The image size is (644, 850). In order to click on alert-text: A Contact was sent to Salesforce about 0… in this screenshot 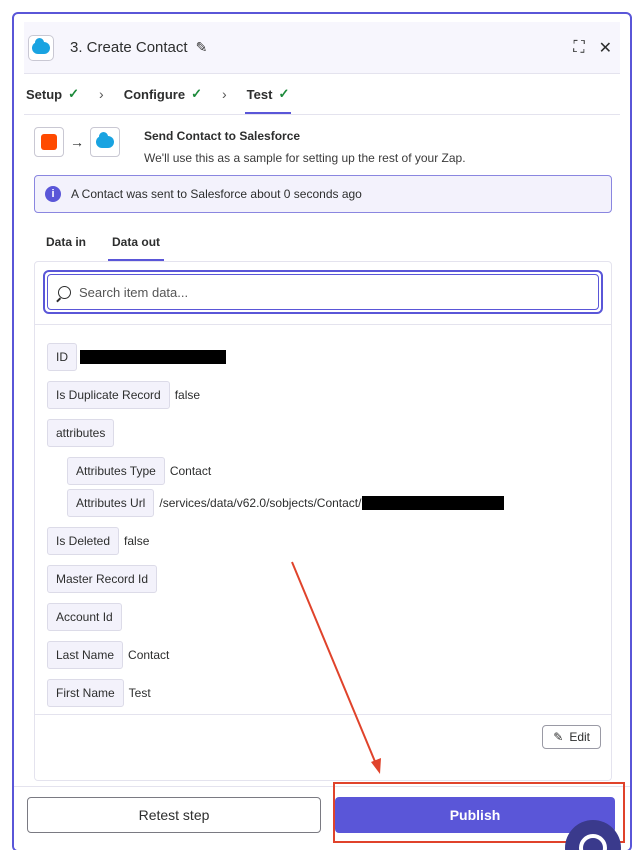, I will do `click(216, 194)`.